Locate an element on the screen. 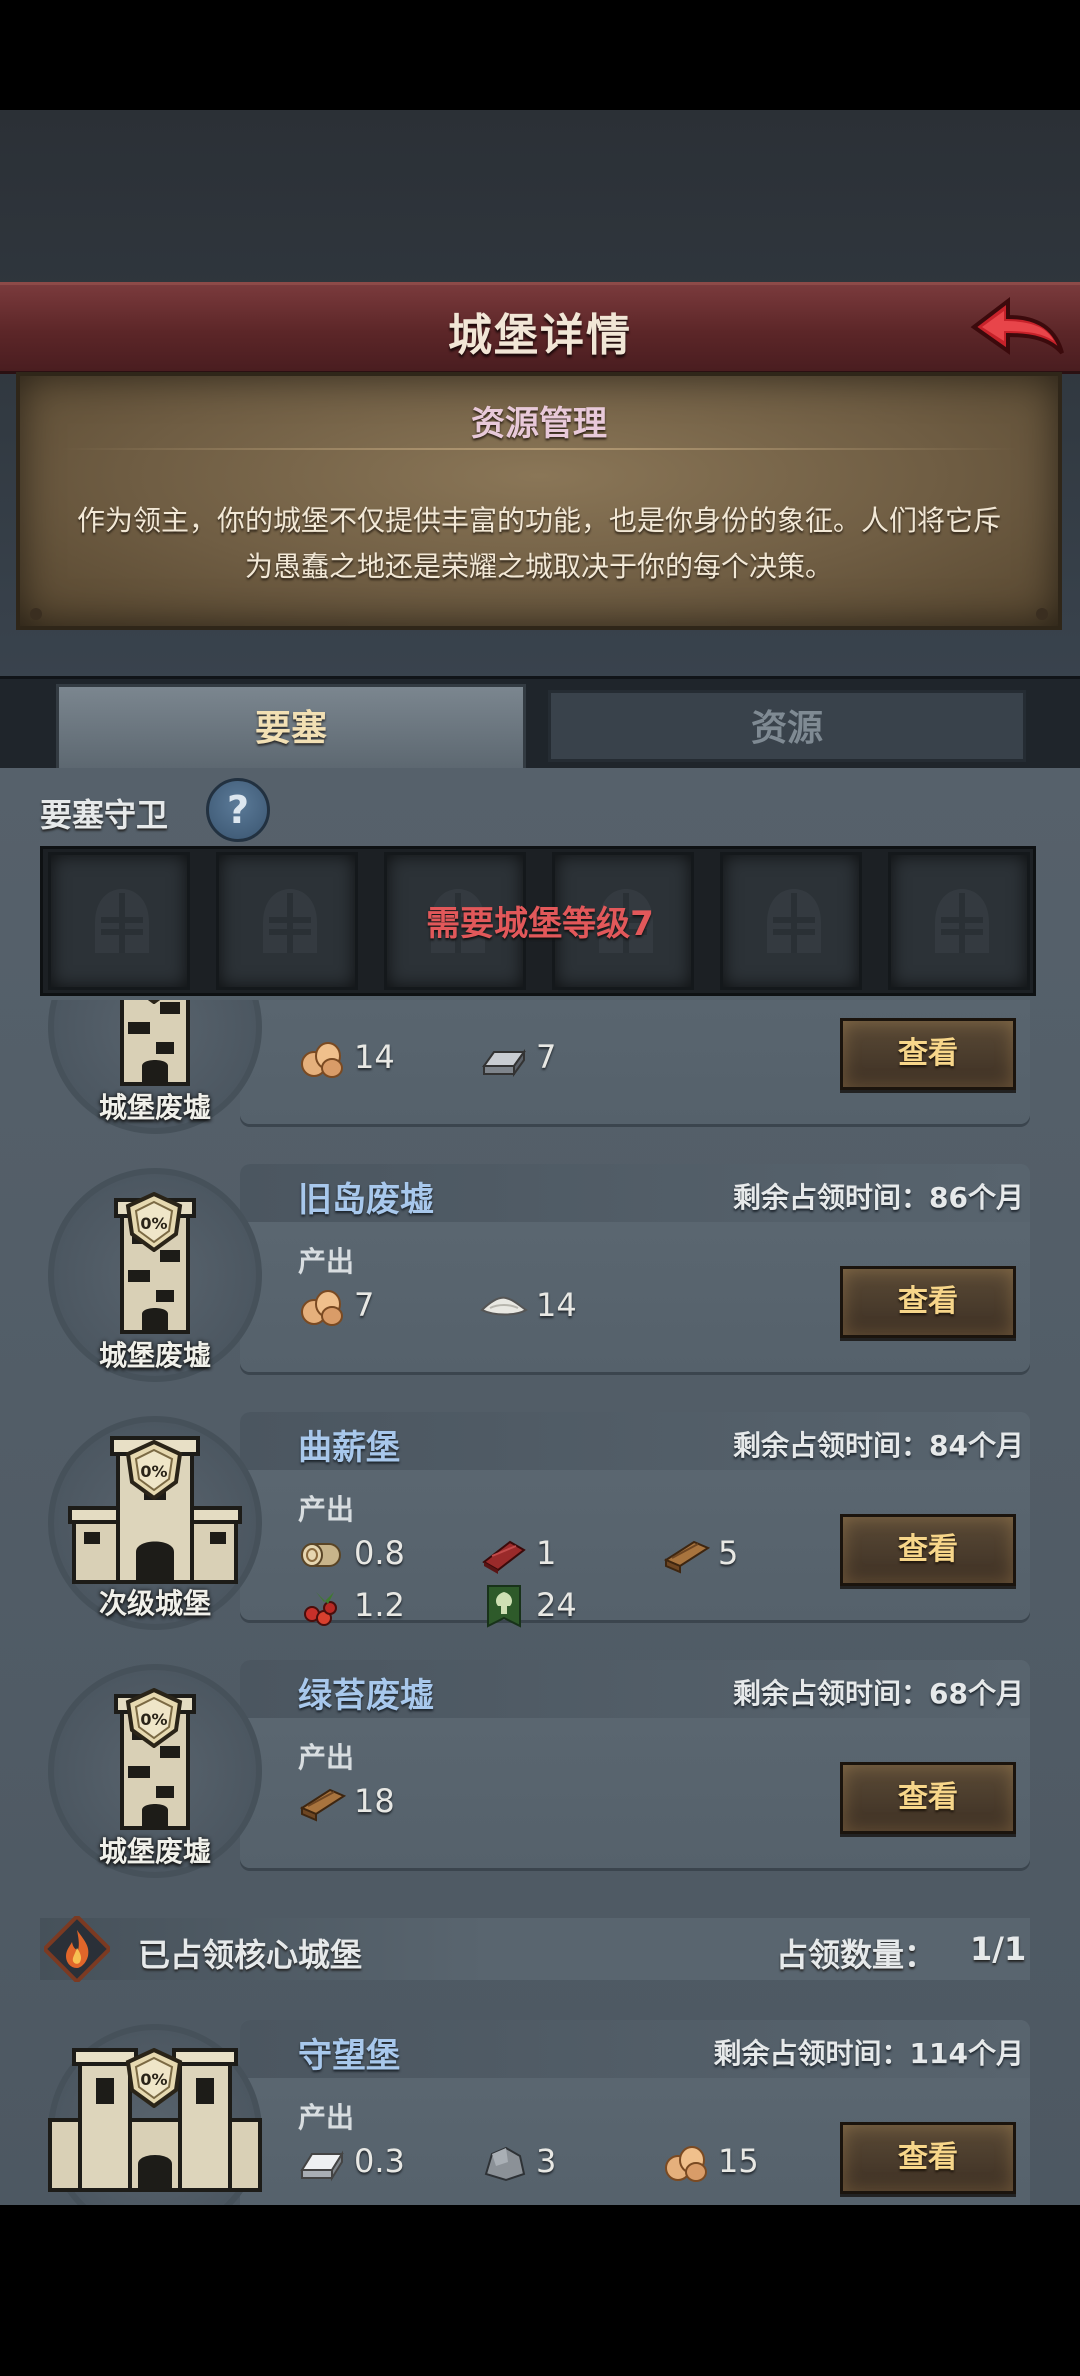 This screenshot has width=1080, height=2376. divider is located at coordinates (539, 449).